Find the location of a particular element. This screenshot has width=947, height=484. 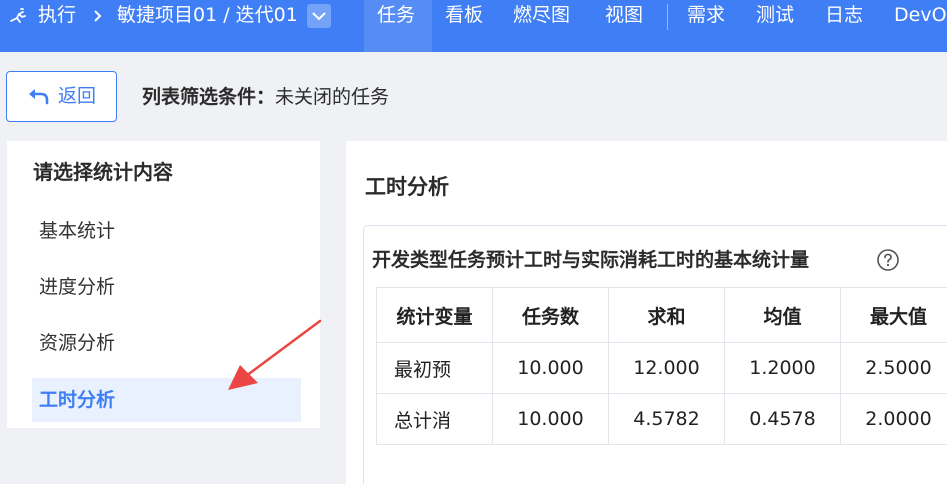

column-header: 均值 is located at coordinates (782, 315).